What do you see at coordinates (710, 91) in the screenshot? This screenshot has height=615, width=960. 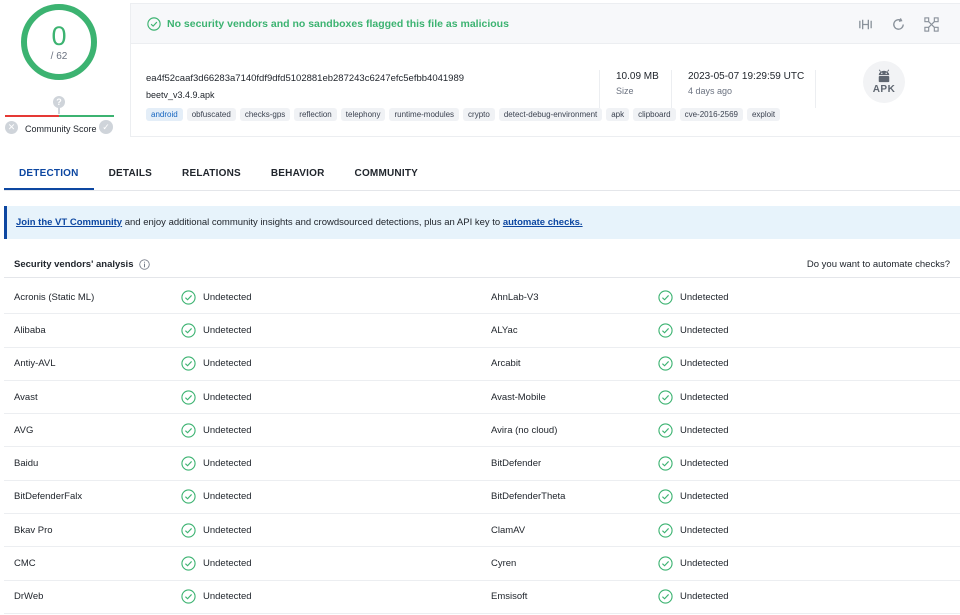 I see `analysis-date-relative: 4 days ago` at bounding box center [710, 91].